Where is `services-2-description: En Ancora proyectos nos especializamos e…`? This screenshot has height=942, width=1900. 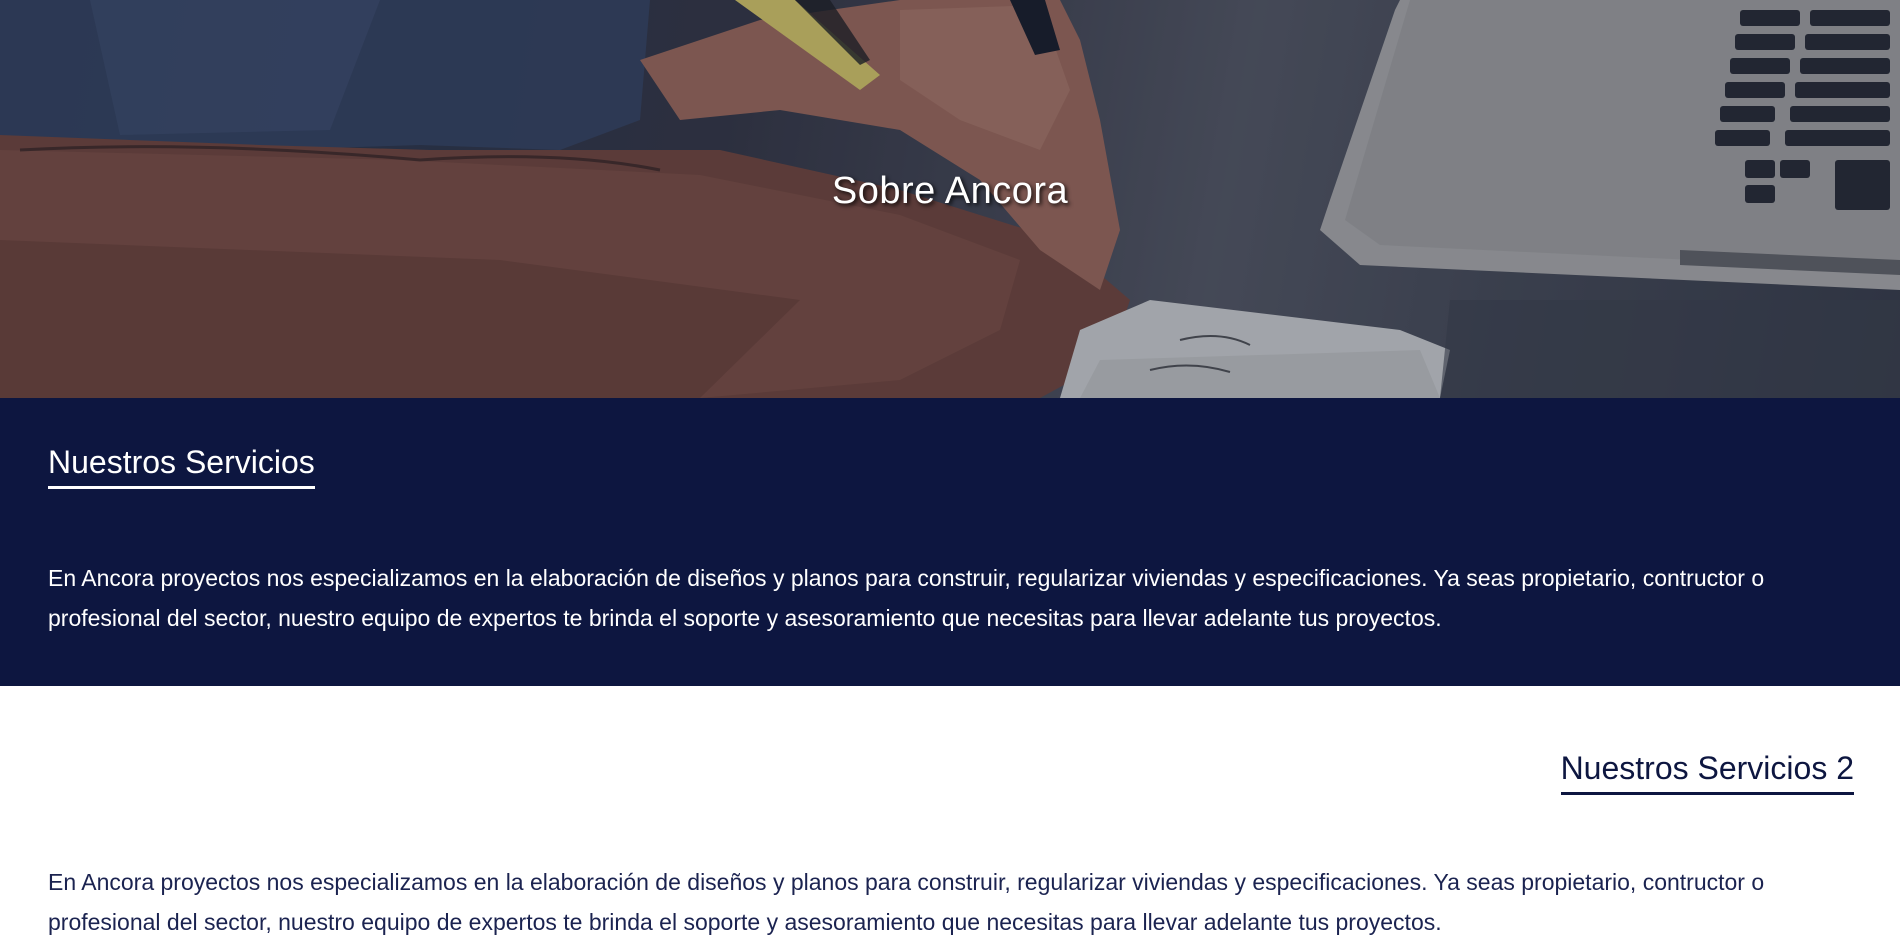
services-2-description: En Ancora proyectos nos especializamos e… is located at coordinates (906, 902).